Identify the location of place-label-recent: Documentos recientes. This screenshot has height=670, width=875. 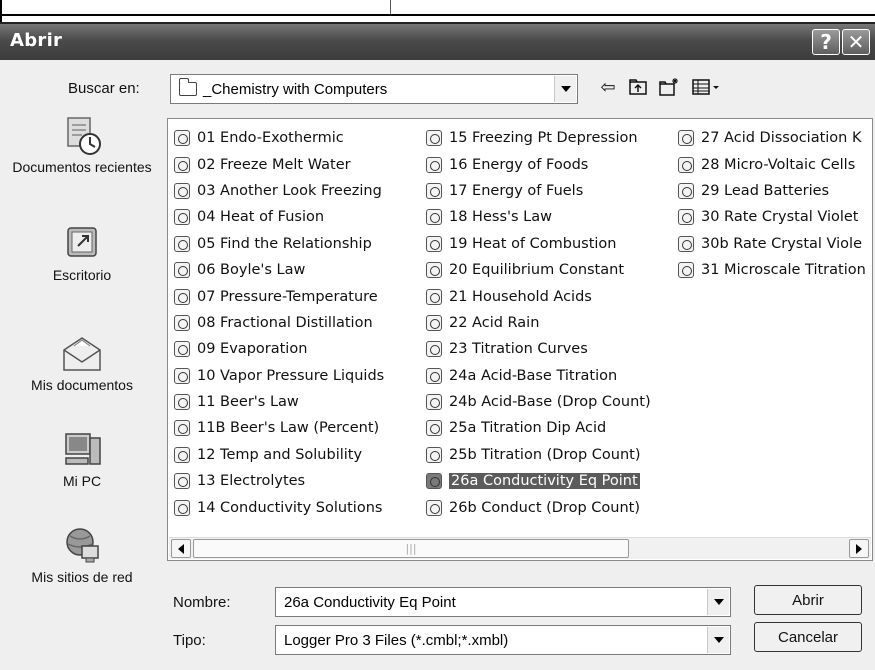
(82, 167).